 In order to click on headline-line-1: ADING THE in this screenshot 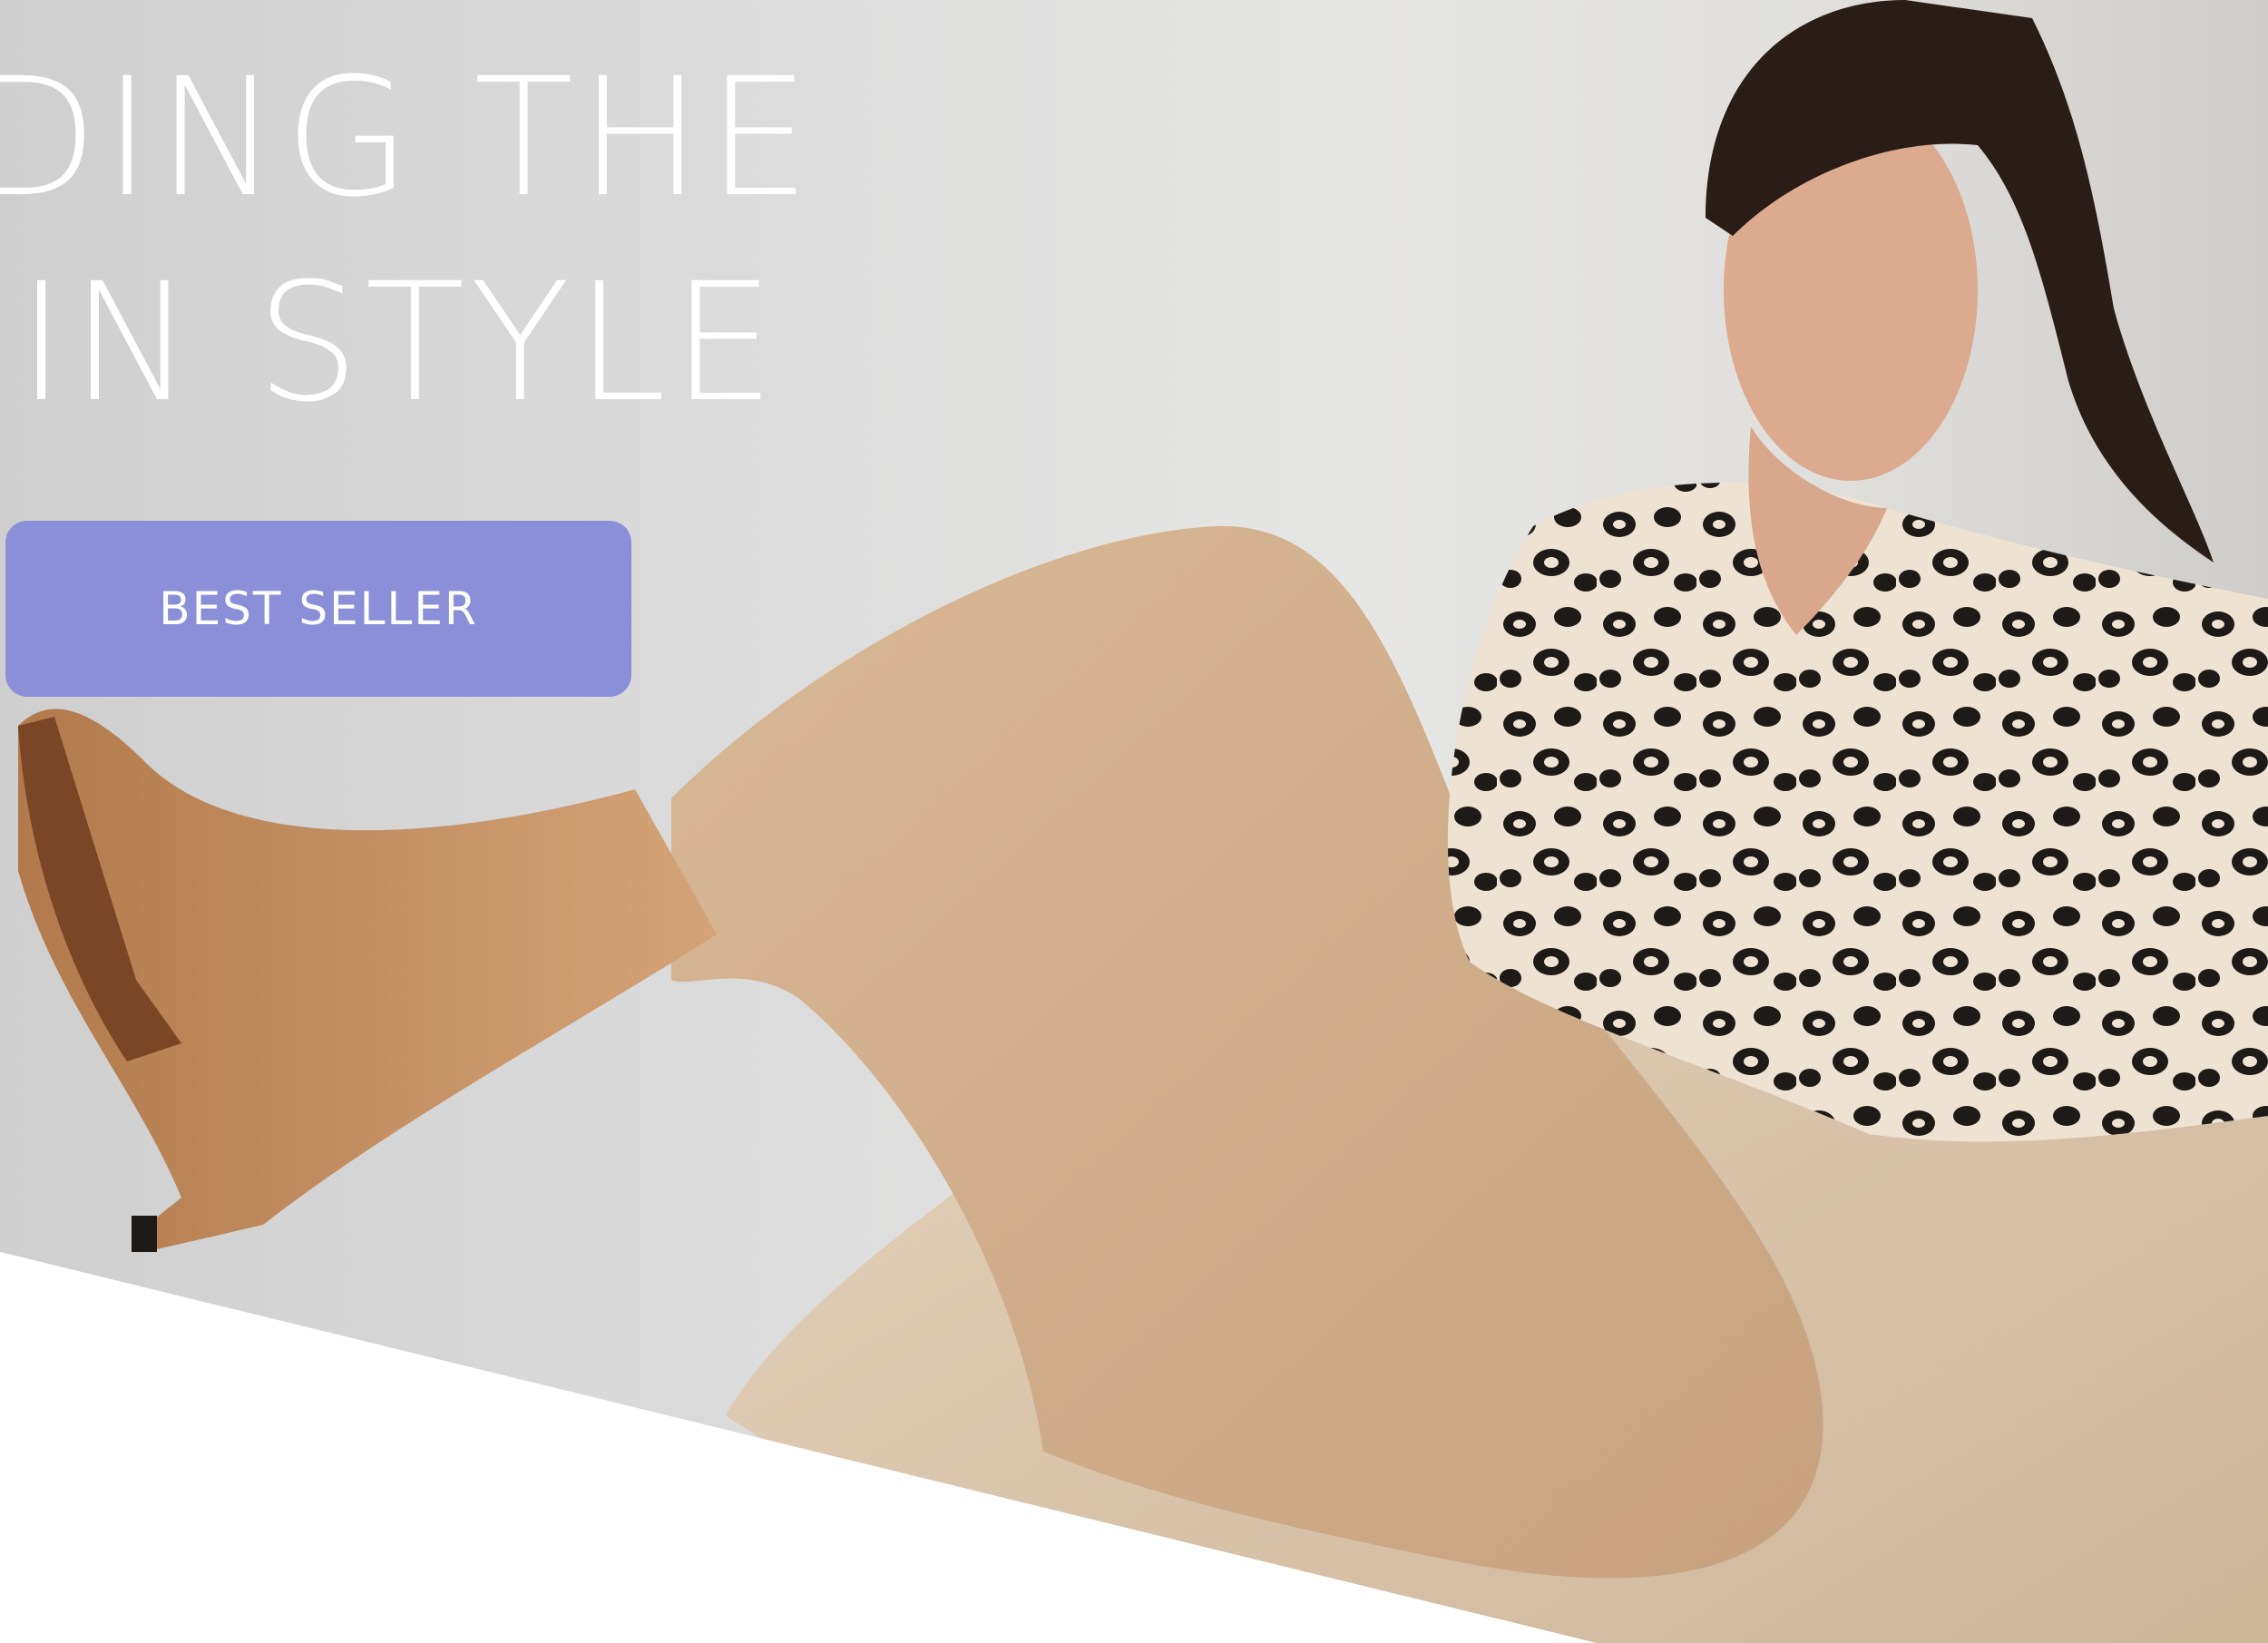, I will do `click(408, 138)`.